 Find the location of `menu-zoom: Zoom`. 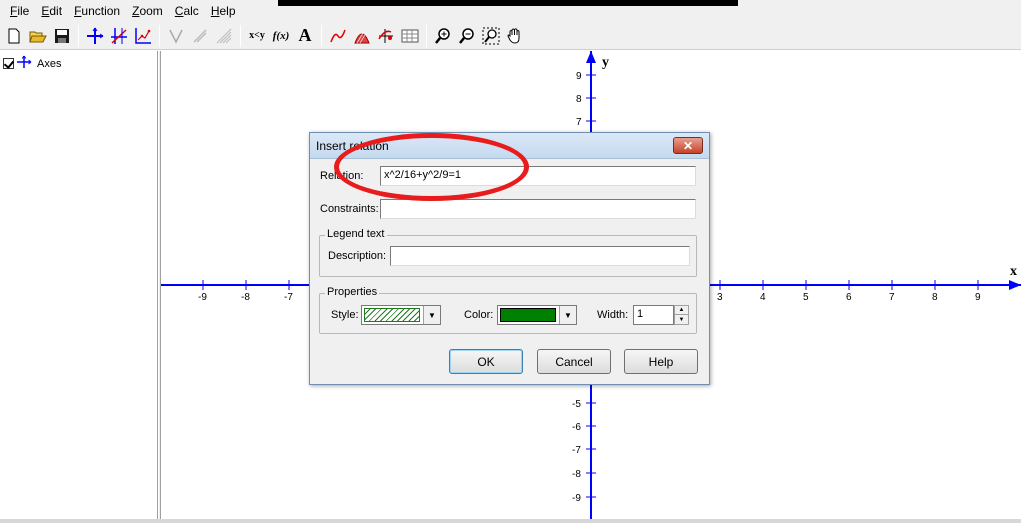

menu-zoom: Zoom is located at coordinates (147, 11).